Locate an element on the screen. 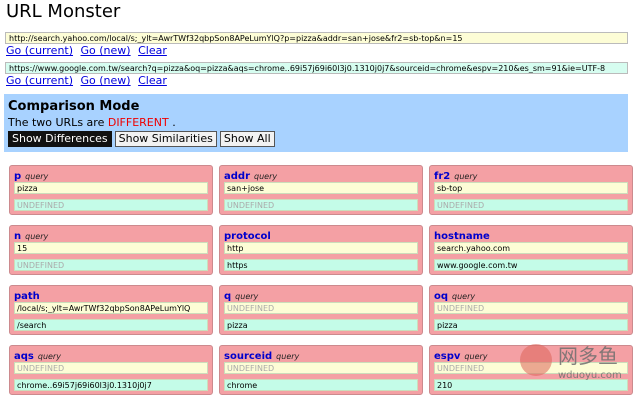 This screenshot has height=400, width=640. param-value-url1: search.yahoo.com is located at coordinates (531, 248).